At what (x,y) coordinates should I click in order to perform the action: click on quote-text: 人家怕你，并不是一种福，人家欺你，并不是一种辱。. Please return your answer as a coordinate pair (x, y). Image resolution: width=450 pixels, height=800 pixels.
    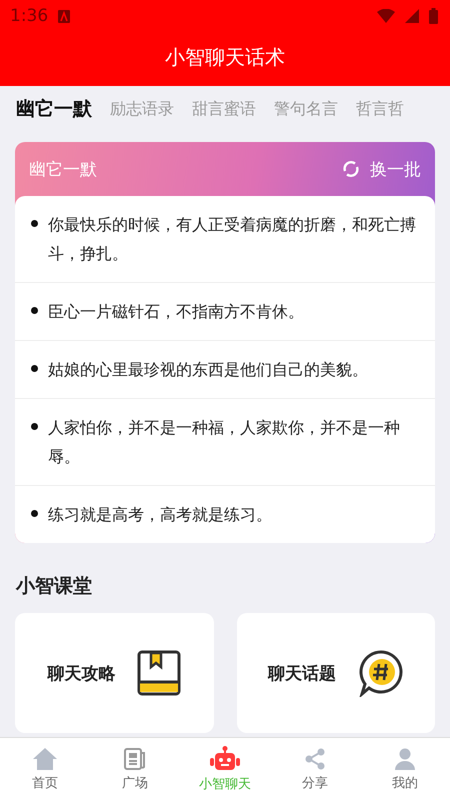
    Looking at the image, I should click on (224, 442).